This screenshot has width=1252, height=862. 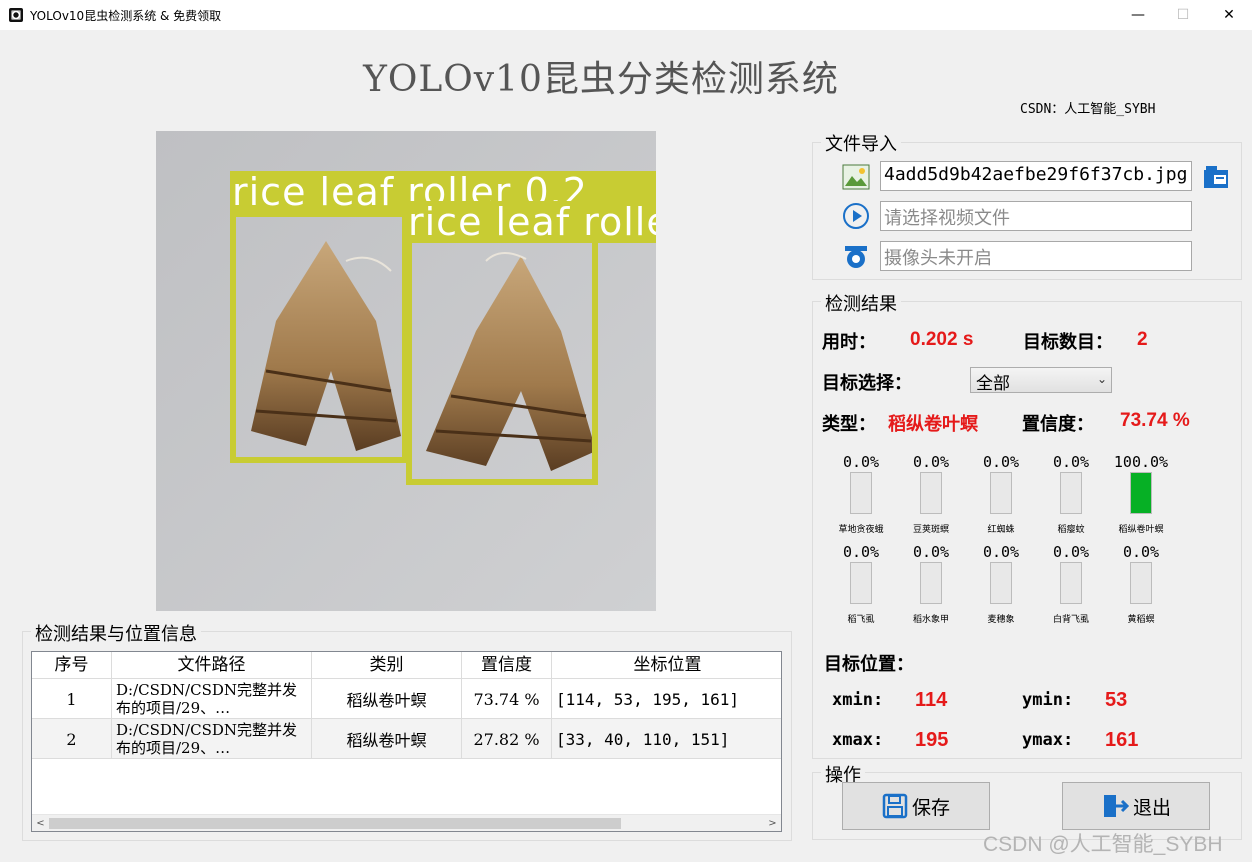 I want to click on page-title: YOLOv10昆虫分类检测系统, so click(x=601, y=79).